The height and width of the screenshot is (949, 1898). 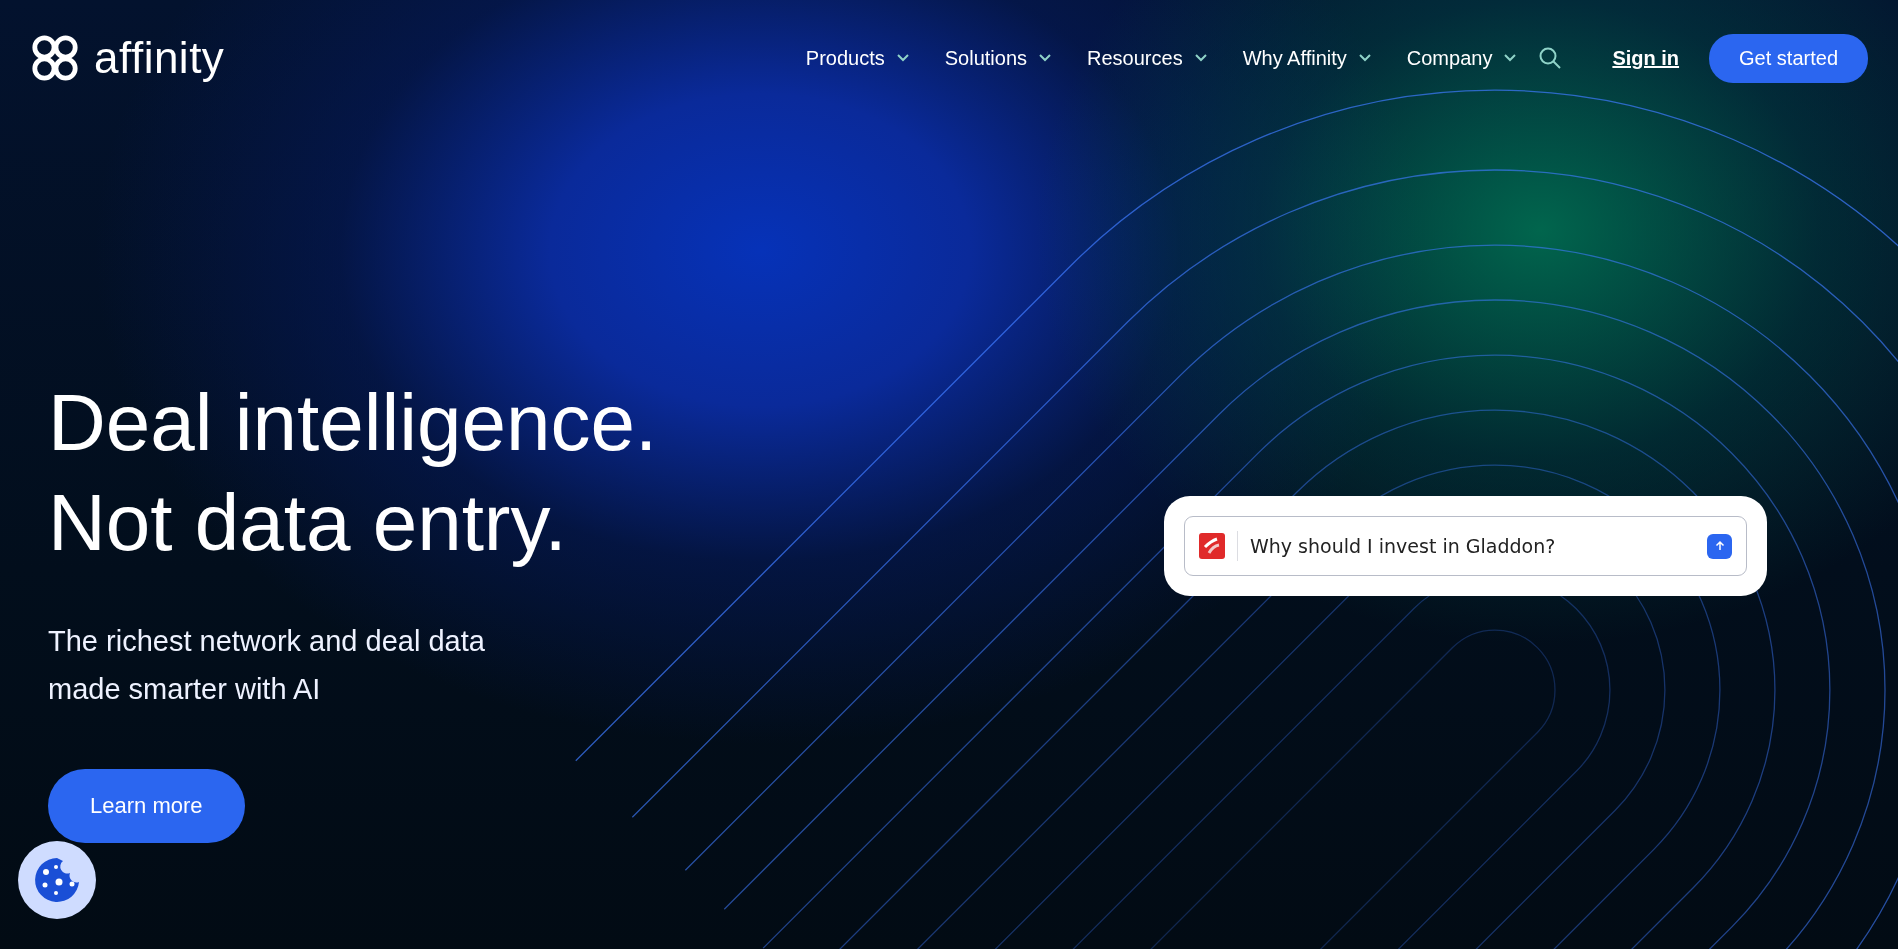 What do you see at coordinates (1306, 58) in the screenshot?
I see `nav-menu-item: Why Affinity` at bounding box center [1306, 58].